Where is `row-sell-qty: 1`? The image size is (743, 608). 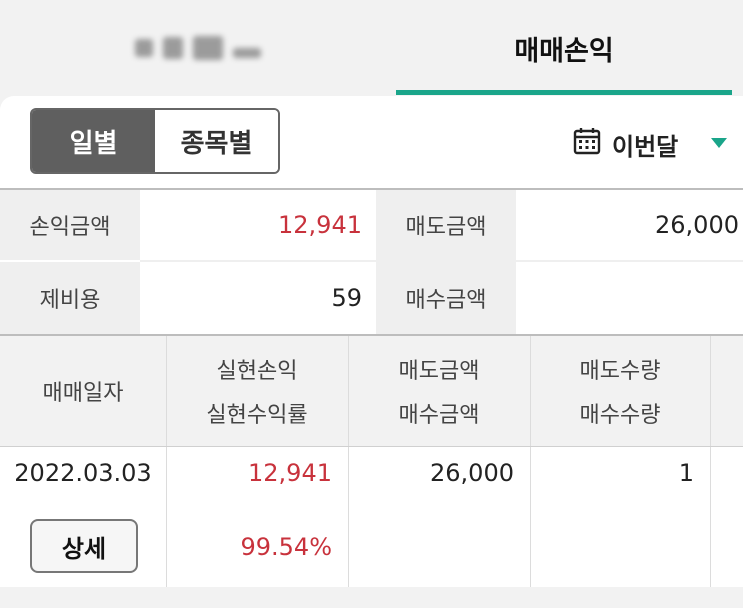 row-sell-qty: 1 is located at coordinates (686, 473).